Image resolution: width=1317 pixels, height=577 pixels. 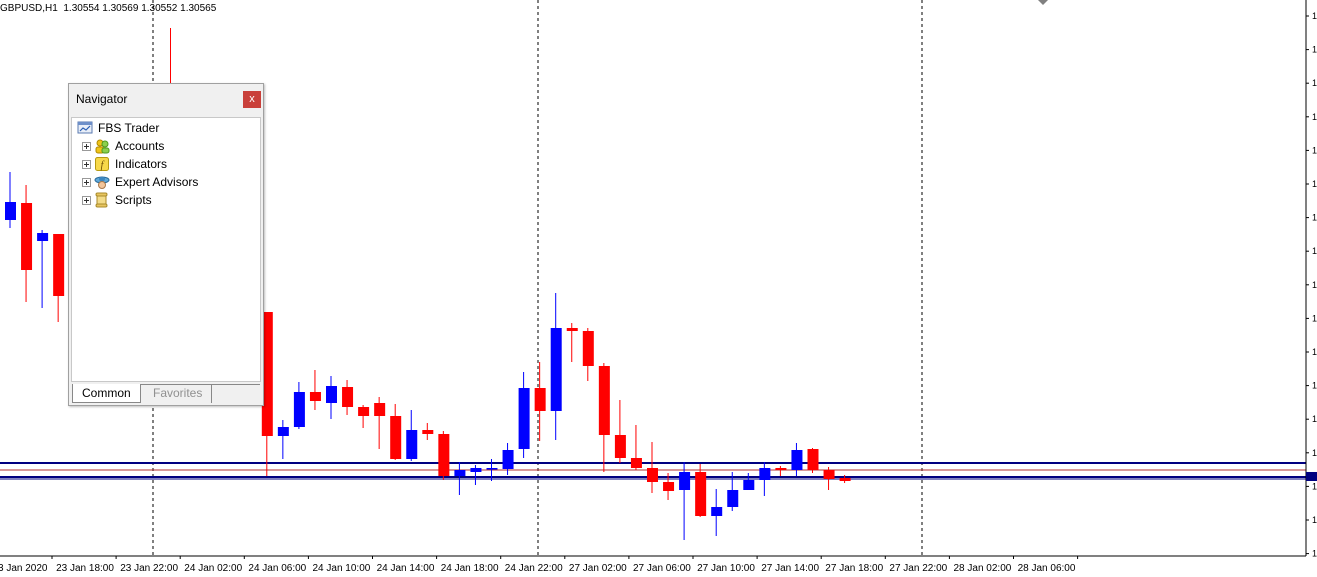 What do you see at coordinates (277, 568) in the screenshot?
I see `time-tick-label: 24 Jan 06:00` at bounding box center [277, 568].